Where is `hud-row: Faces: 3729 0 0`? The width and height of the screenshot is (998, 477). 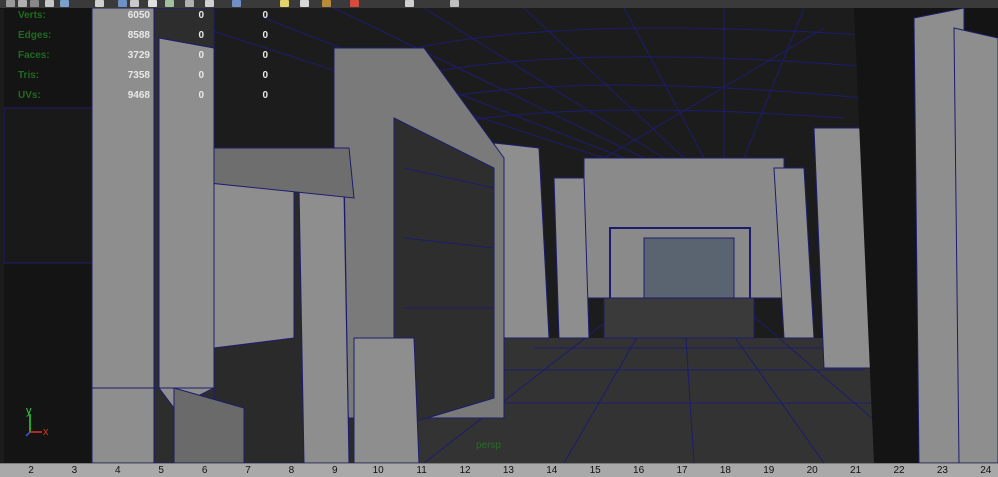
hud-row: Faces: 3729 0 0 is located at coordinates (148, 57).